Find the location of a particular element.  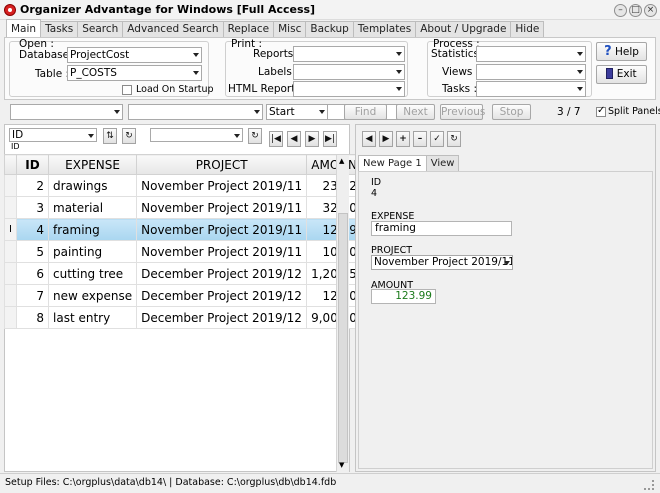

cell-expense: material is located at coordinates (92, 207).